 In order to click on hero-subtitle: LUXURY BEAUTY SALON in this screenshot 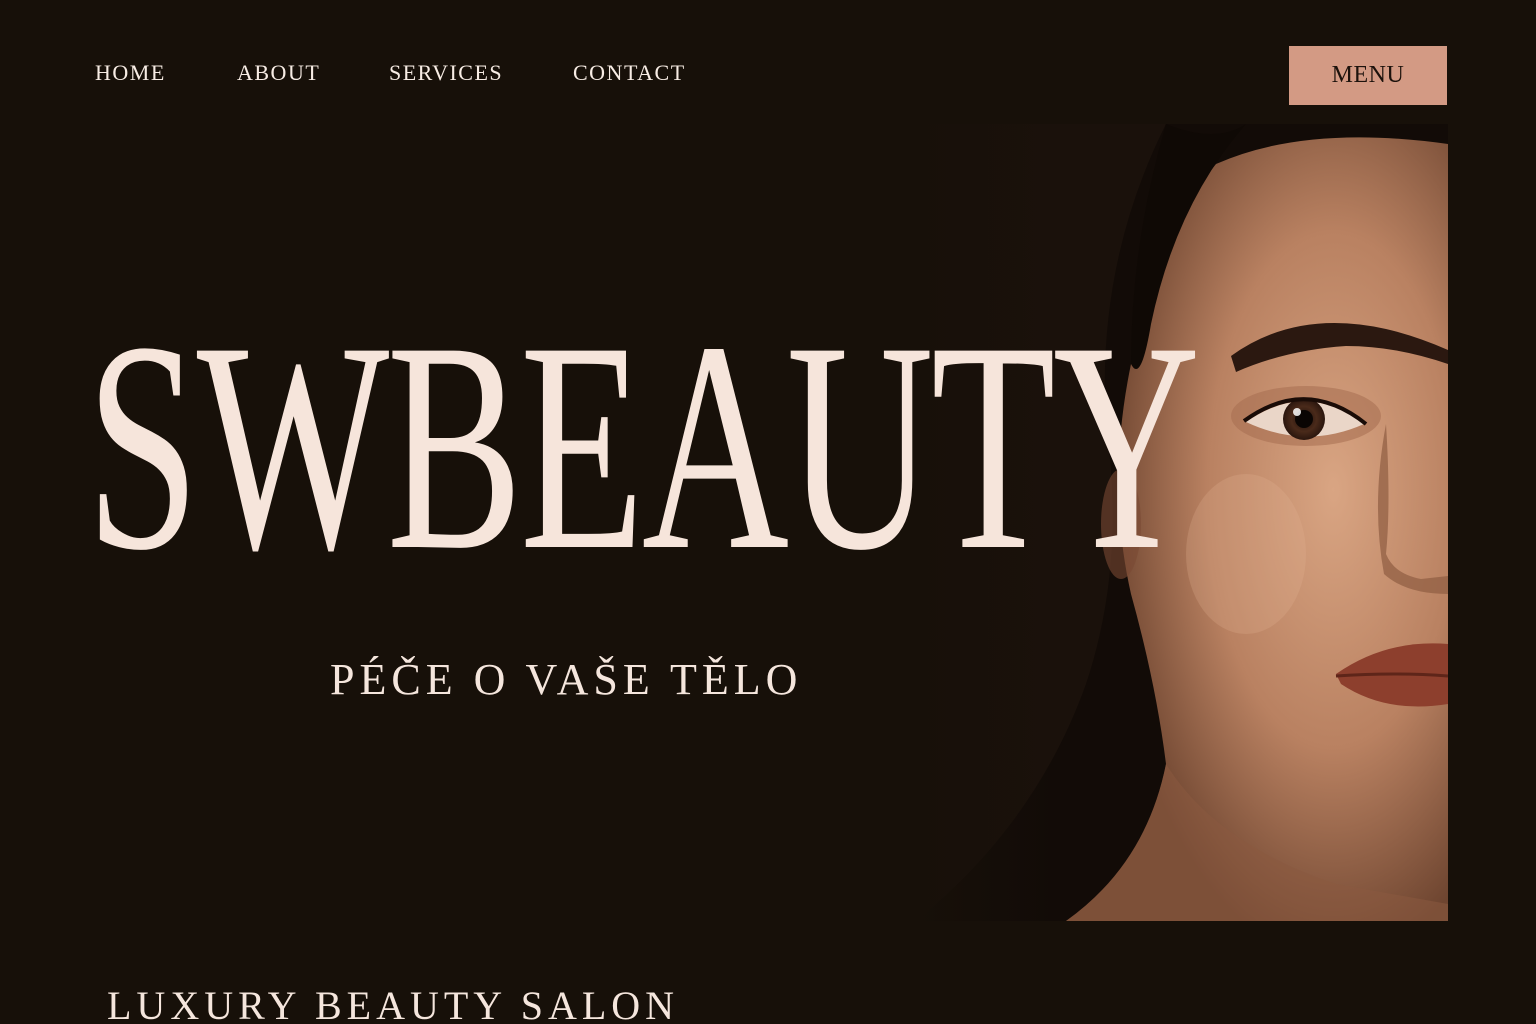, I will do `click(393, 1003)`.